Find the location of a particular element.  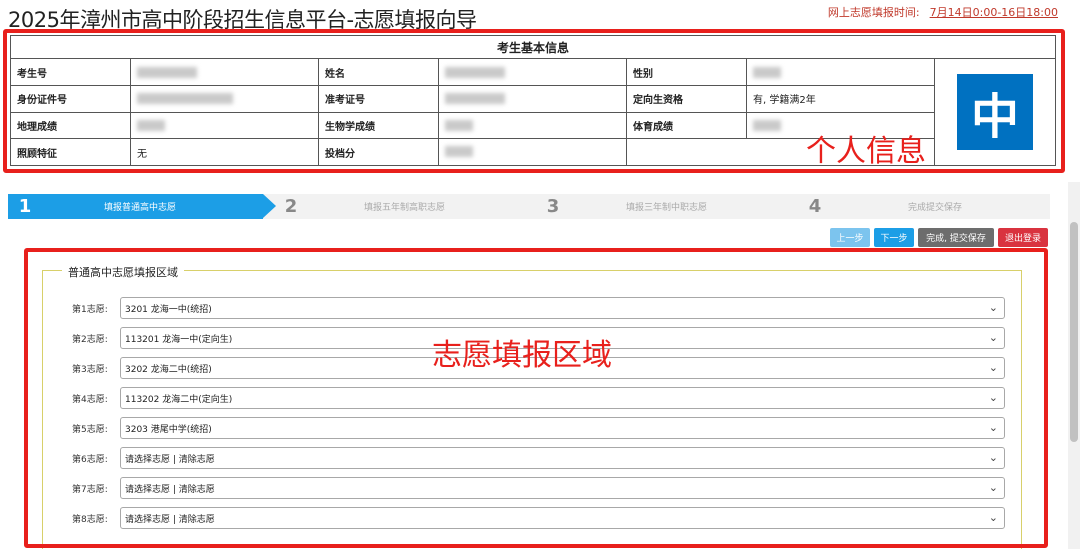

step-number: 4 is located at coordinates (815, 206).